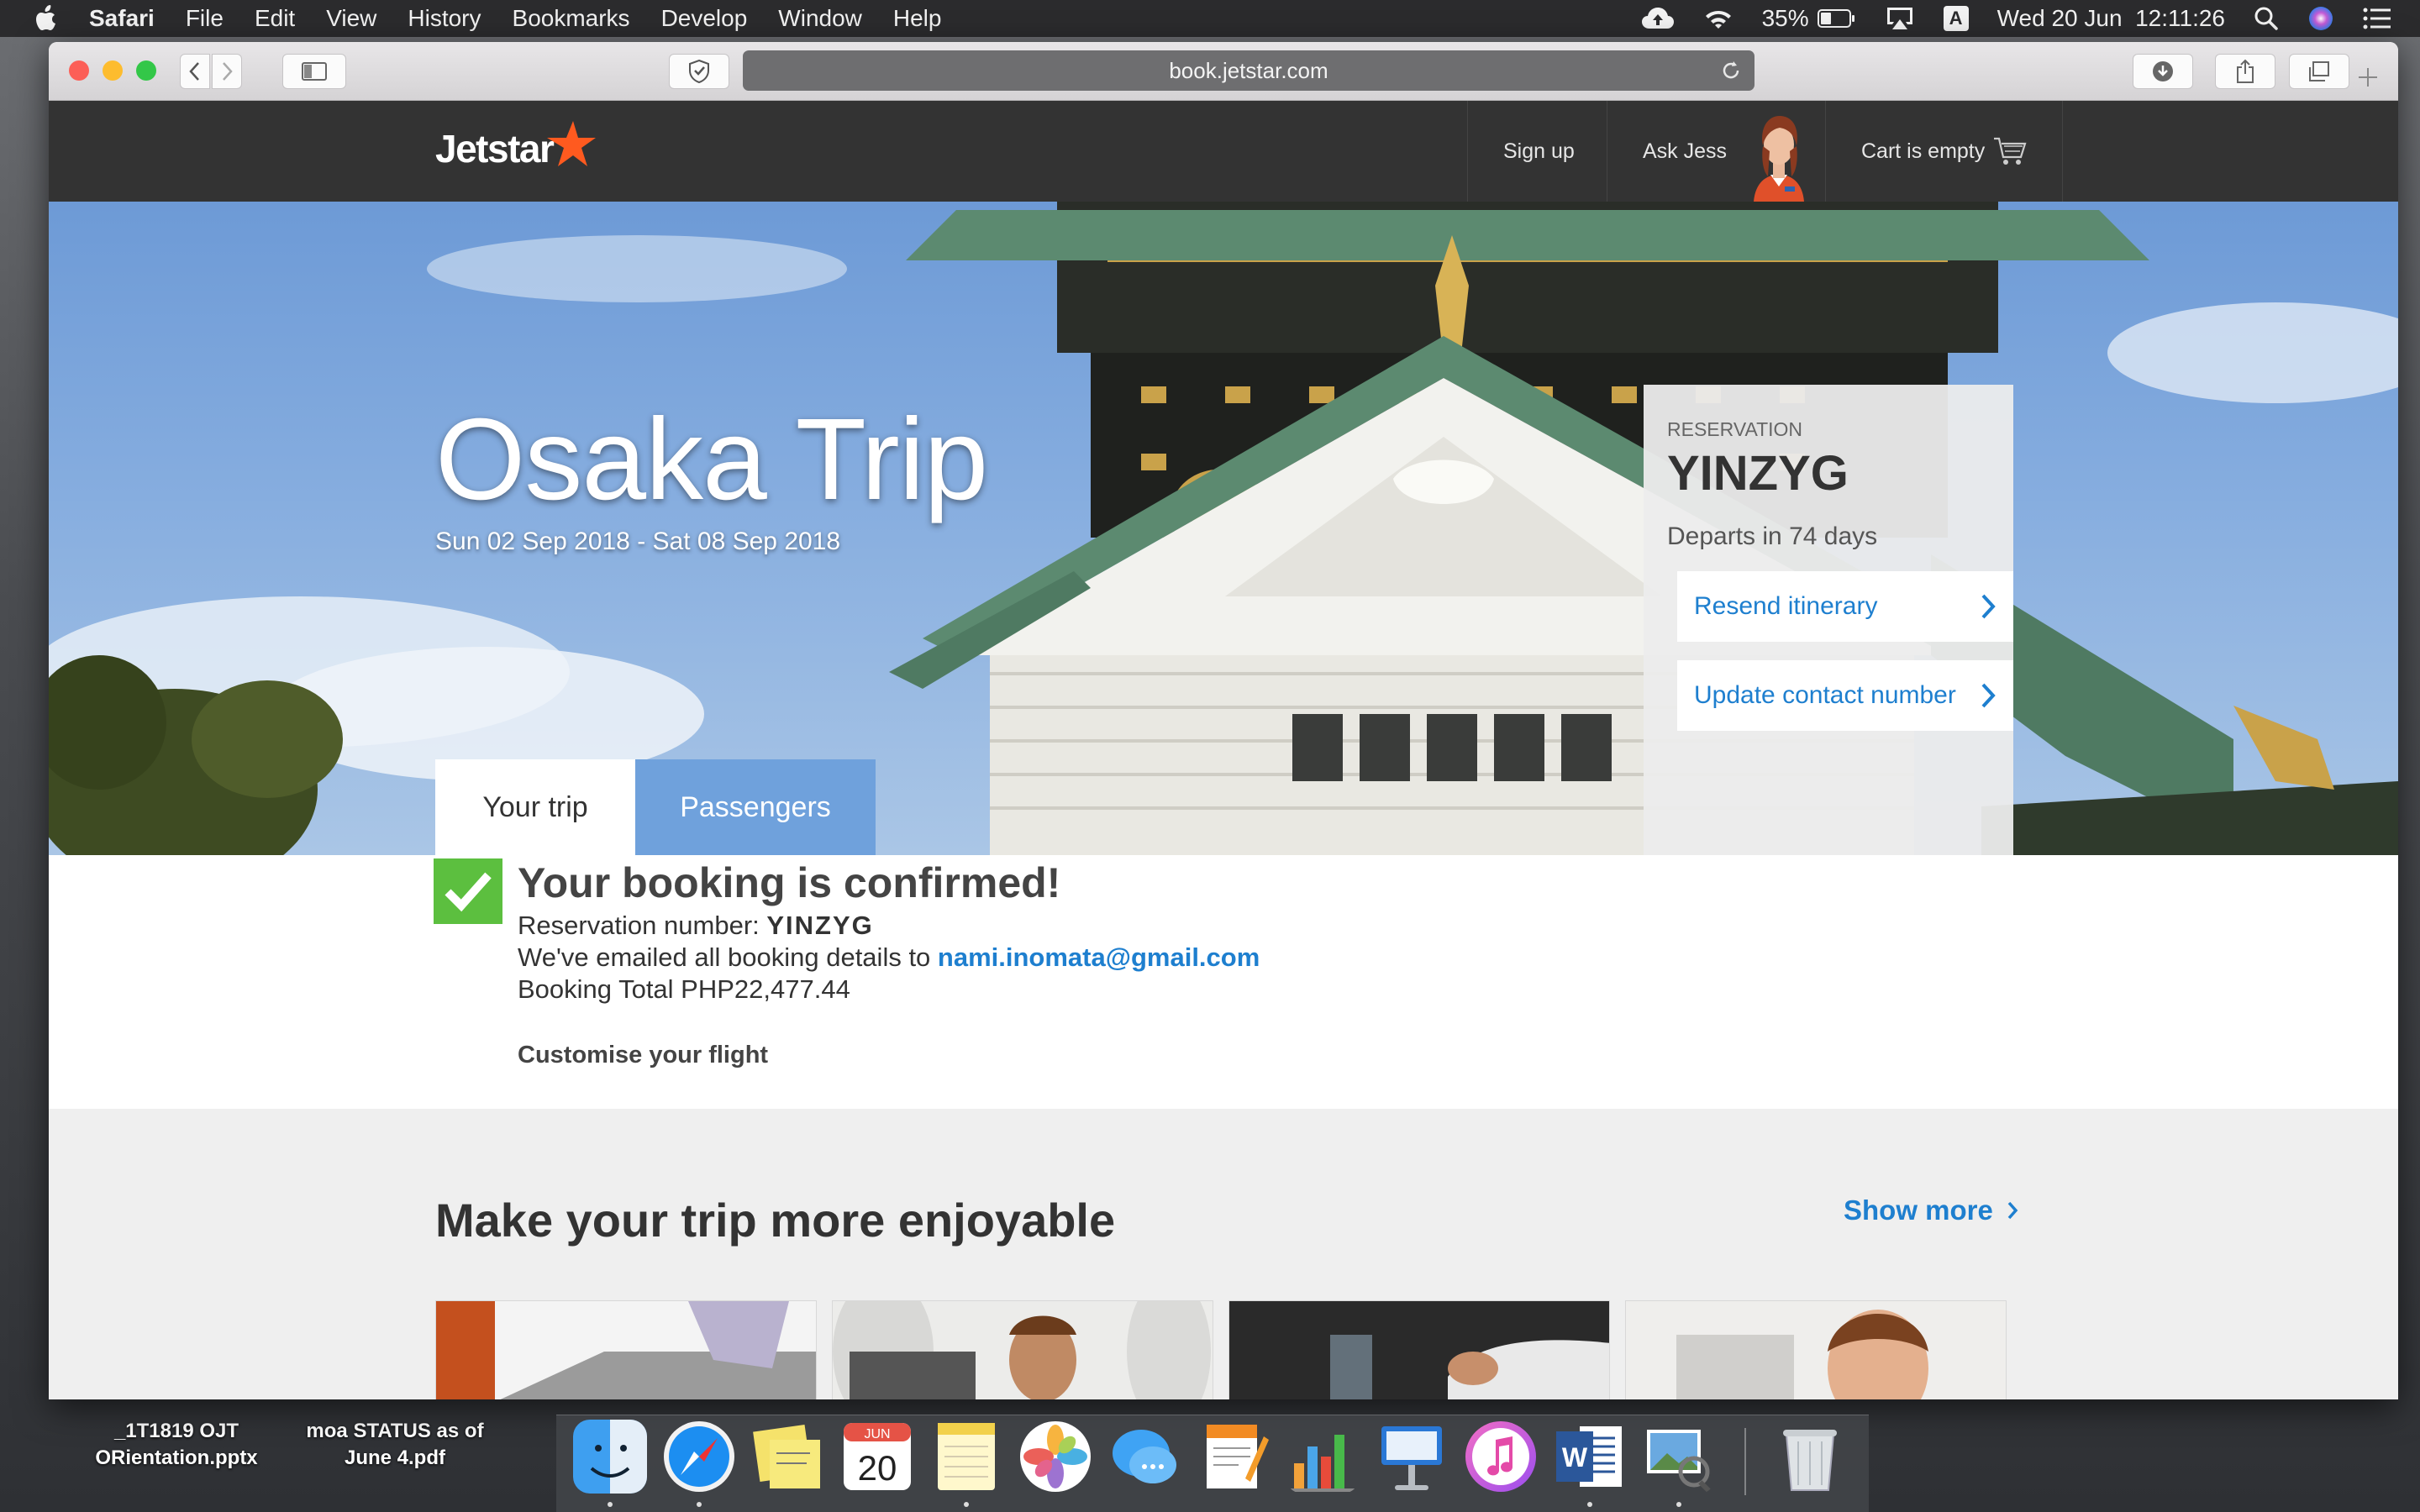 This screenshot has width=2420, height=1512. Describe the element at coordinates (1786, 606) in the screenshot. I see `resend-itinerary-label: Resend itinerary` at that location.